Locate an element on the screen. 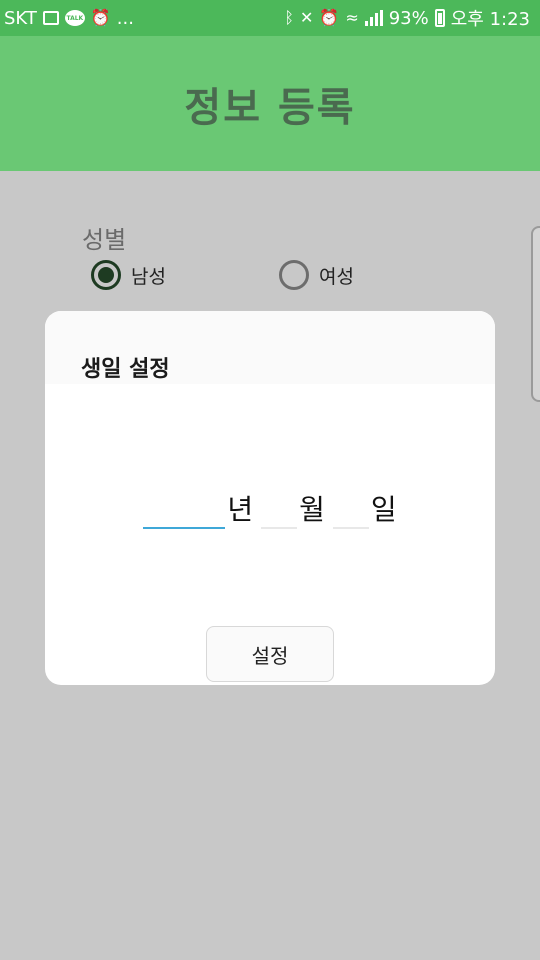 This screenshot has width=540, height=960. status-bar: SKT TALK ⏰ ... ᛒ ✕ ⏰ ≈ 93% 오후 1:23 is located at coordinates (270, 18).